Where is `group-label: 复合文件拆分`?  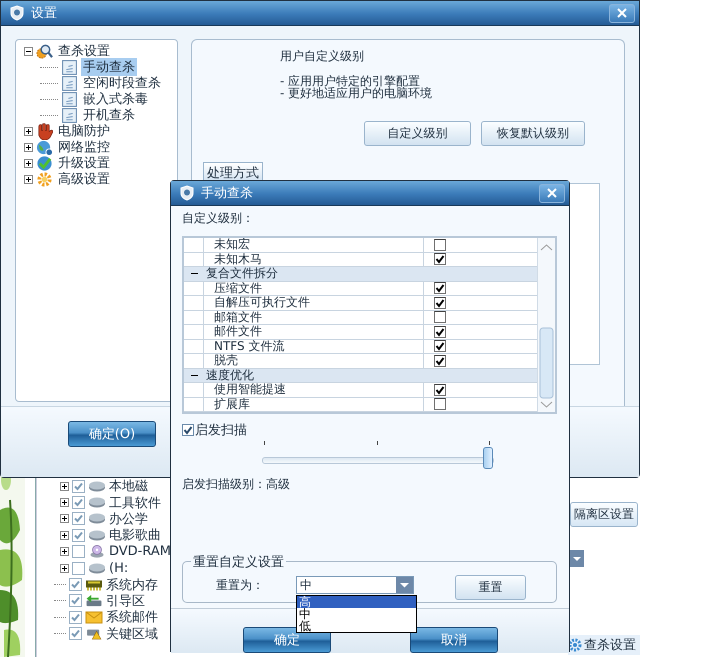
group-label: 复合文件拆分 is located at coordinates (242, 273).